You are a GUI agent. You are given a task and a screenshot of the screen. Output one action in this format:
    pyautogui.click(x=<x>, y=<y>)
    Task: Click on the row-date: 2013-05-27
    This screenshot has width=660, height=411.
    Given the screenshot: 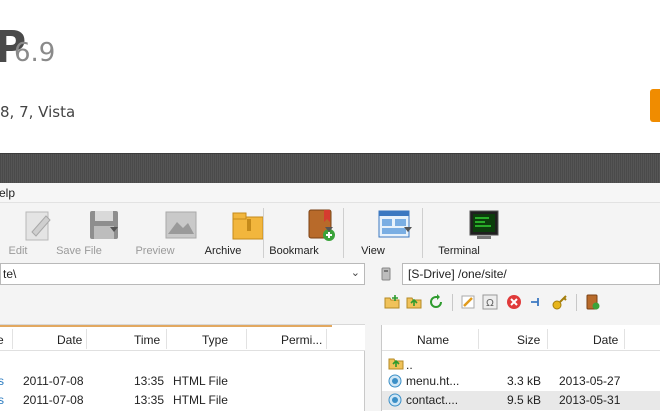 What is the action you would take?
    pyautogui.click(x=590, y=381)
    